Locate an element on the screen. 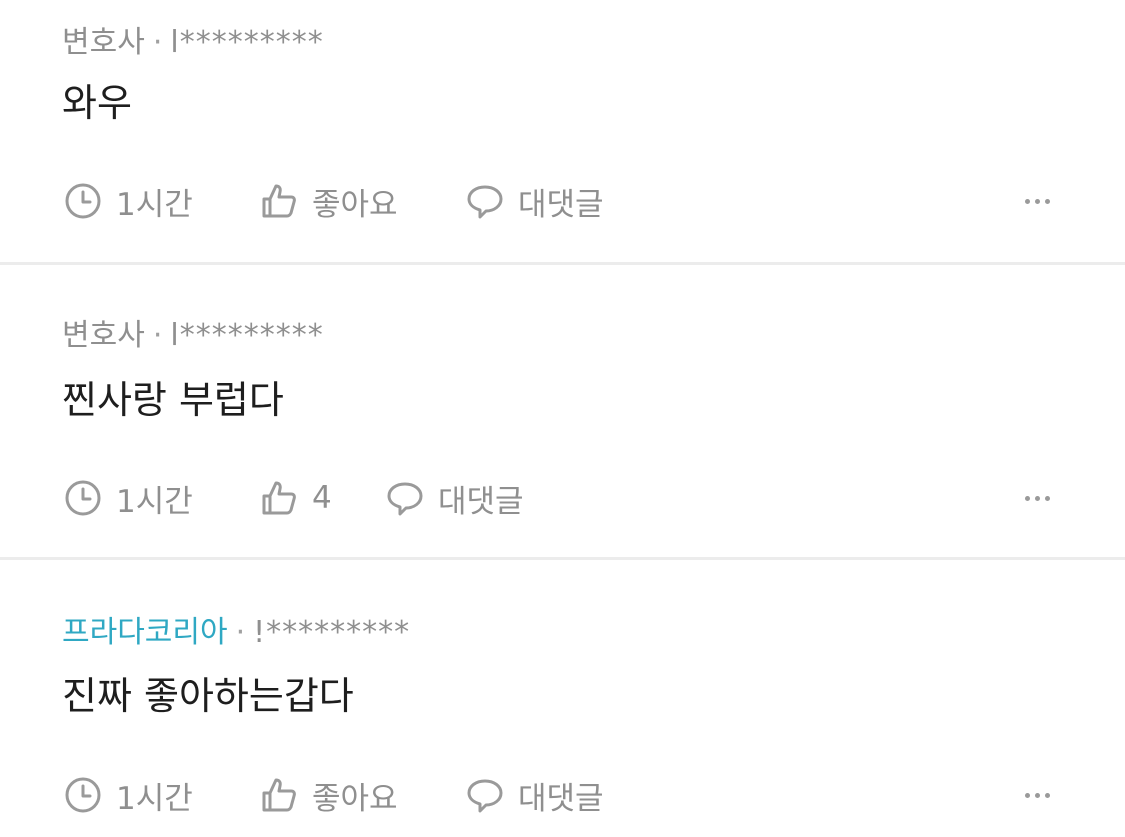 The image size is (1125, 837). like-button: 4 is located at coordinates (296, 498).